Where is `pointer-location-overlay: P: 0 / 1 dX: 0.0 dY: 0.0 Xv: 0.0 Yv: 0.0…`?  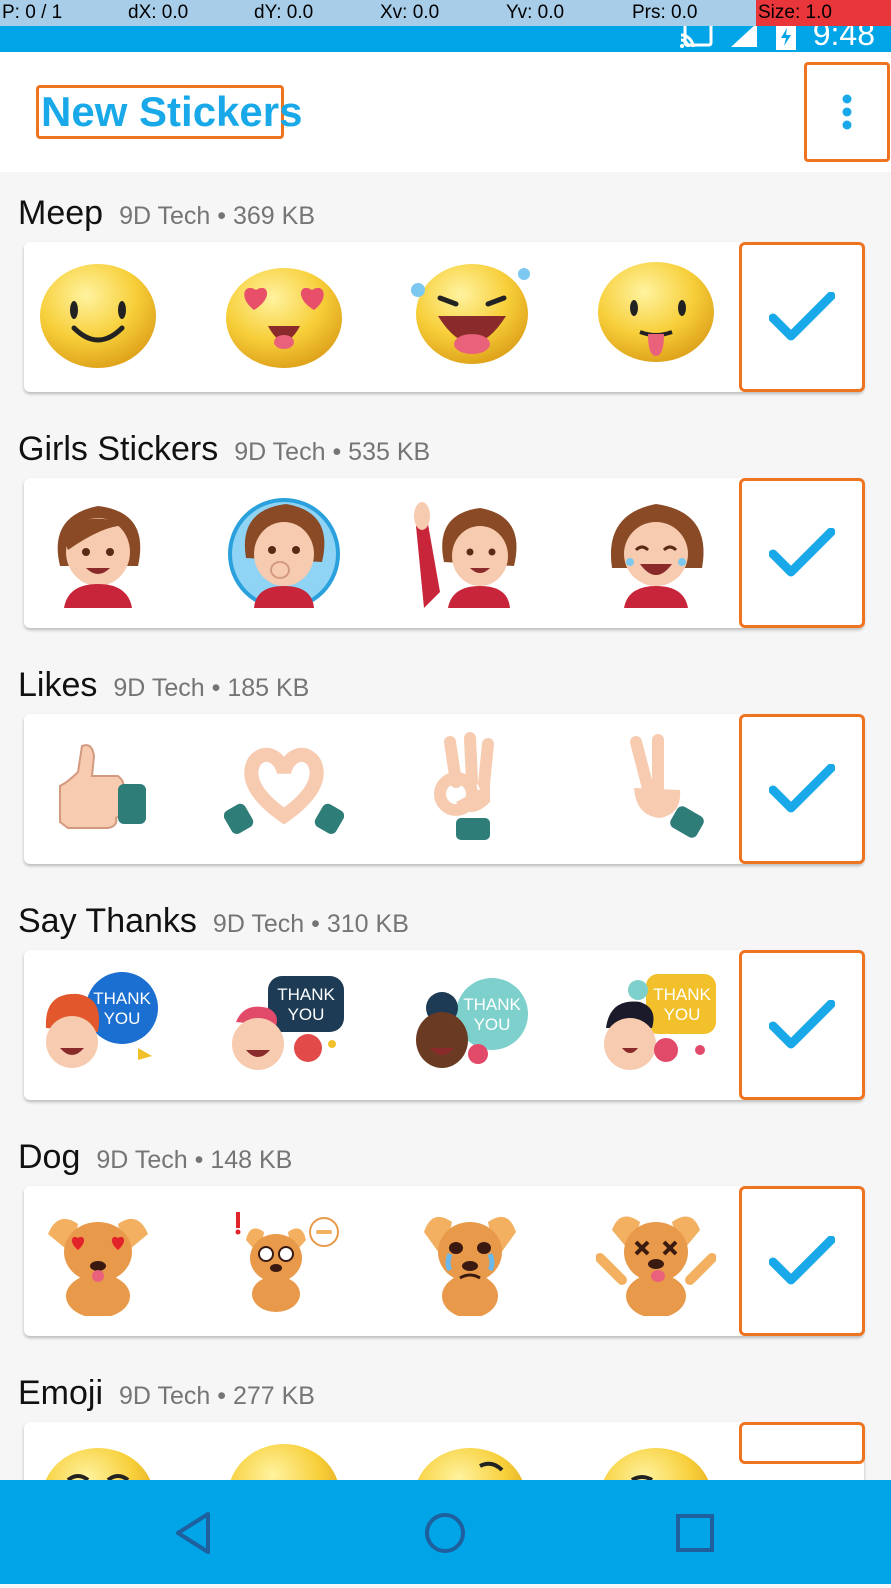 pointer-location-overlay: P: 0 / 1 dX: 0.0 dY: 0.0 Xv: 0.0 Yv: 0.0… is located at coordinates (445, 13).